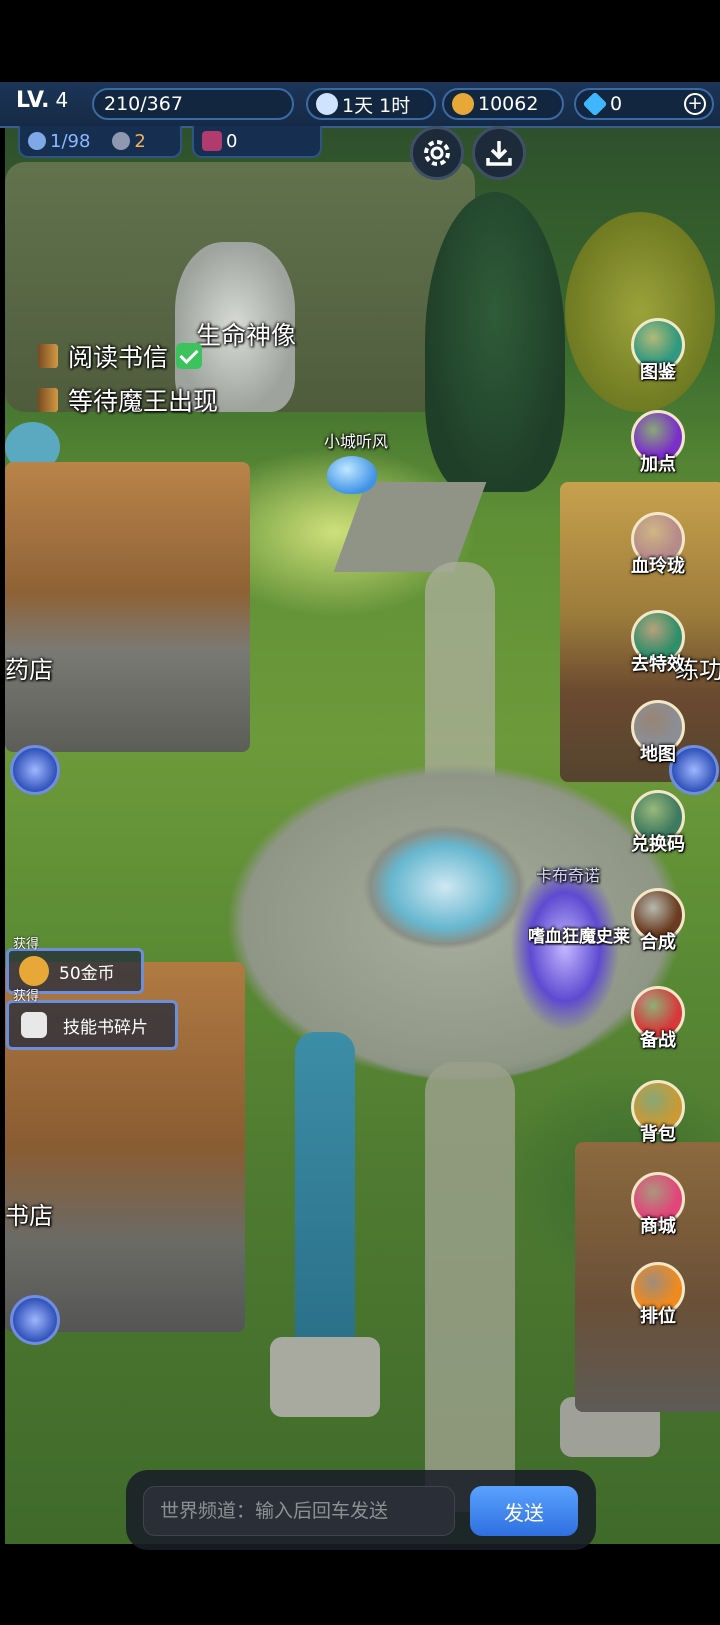 The image size is (720, 1625). What do you see at coordinates (658, 1019) in the screenshot?
I see `side-menu-button: 备战` at bounding box center [658, 1019].